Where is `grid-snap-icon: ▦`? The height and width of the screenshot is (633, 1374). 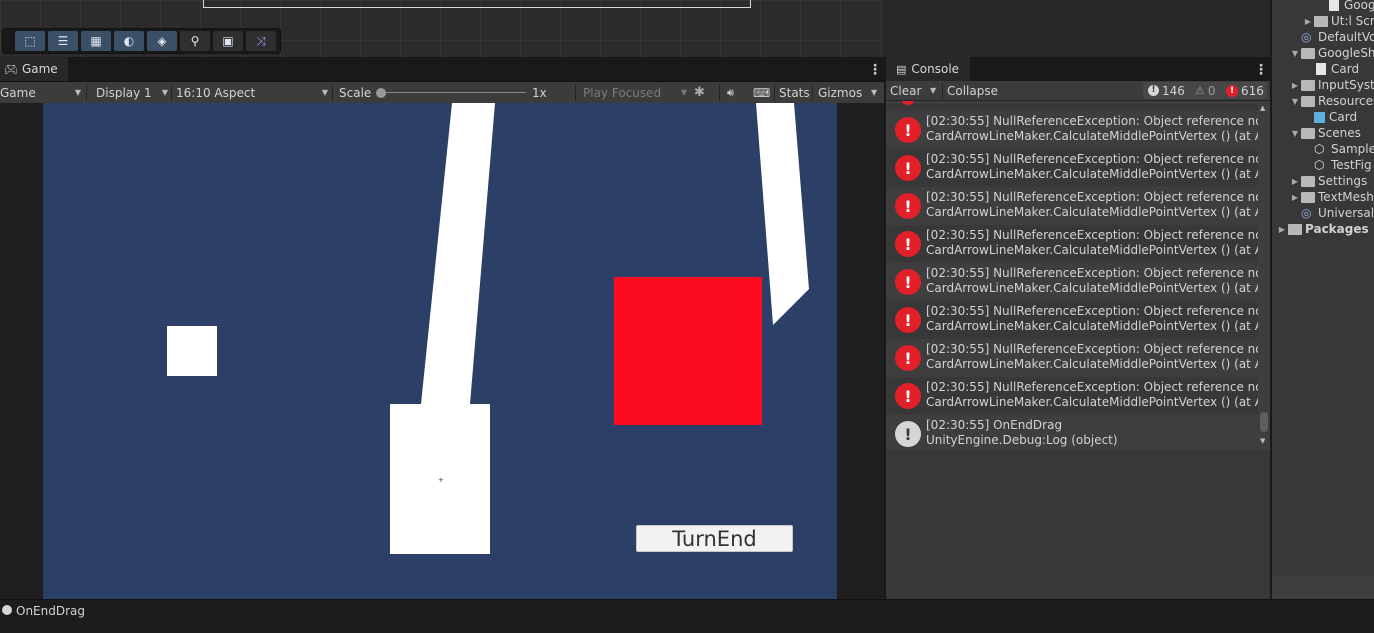
grid-snap-icon: ▦ is located at coordinates (96, 41).